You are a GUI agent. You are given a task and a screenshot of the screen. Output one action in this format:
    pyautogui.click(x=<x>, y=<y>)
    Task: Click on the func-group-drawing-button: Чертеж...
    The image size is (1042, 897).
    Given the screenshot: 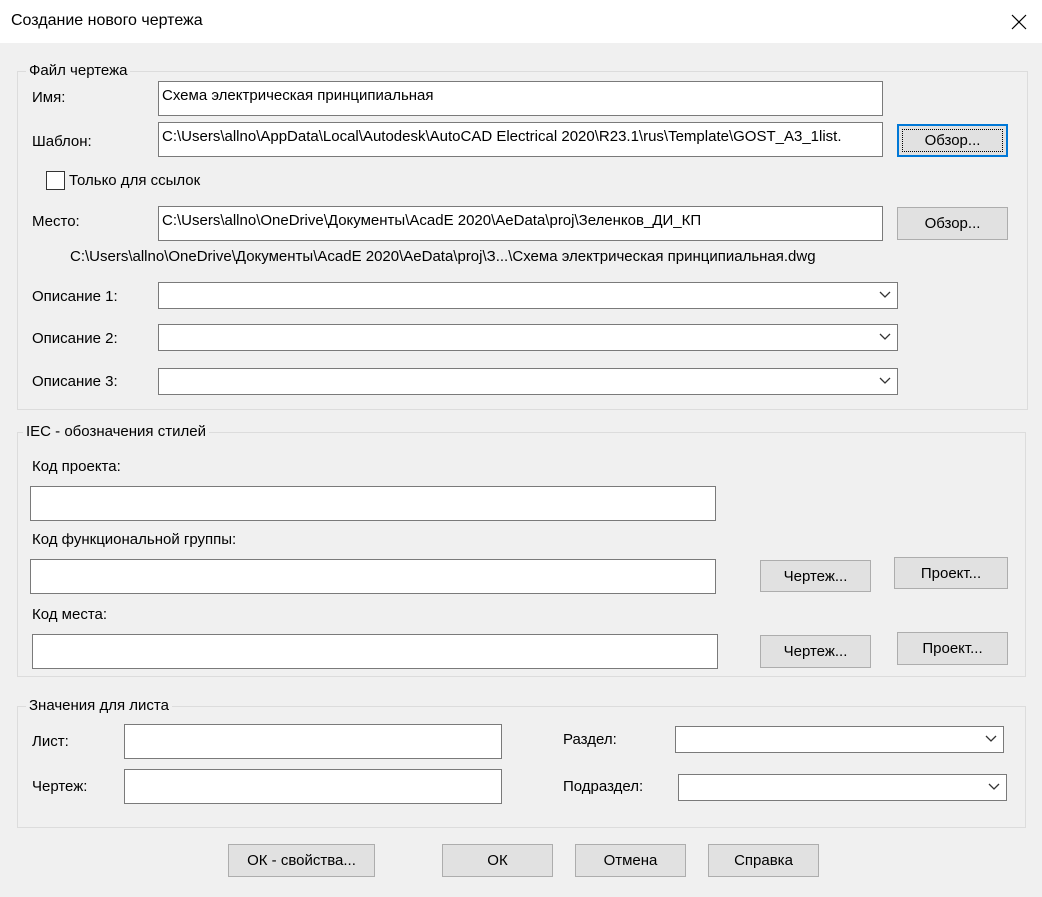 What is the action you would take?
    pyautogui.click(x=815, y=576)
    